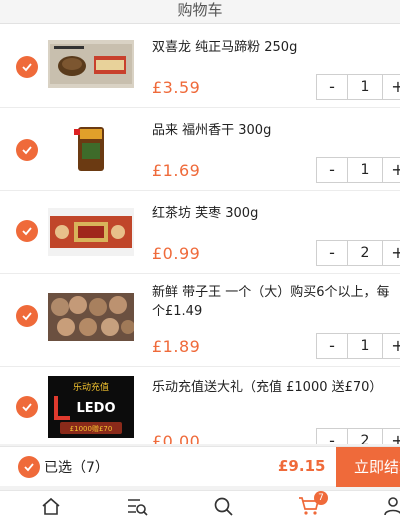 The image size is (400, 516). I want to click on product-price: £0.00, so click(176, 438).